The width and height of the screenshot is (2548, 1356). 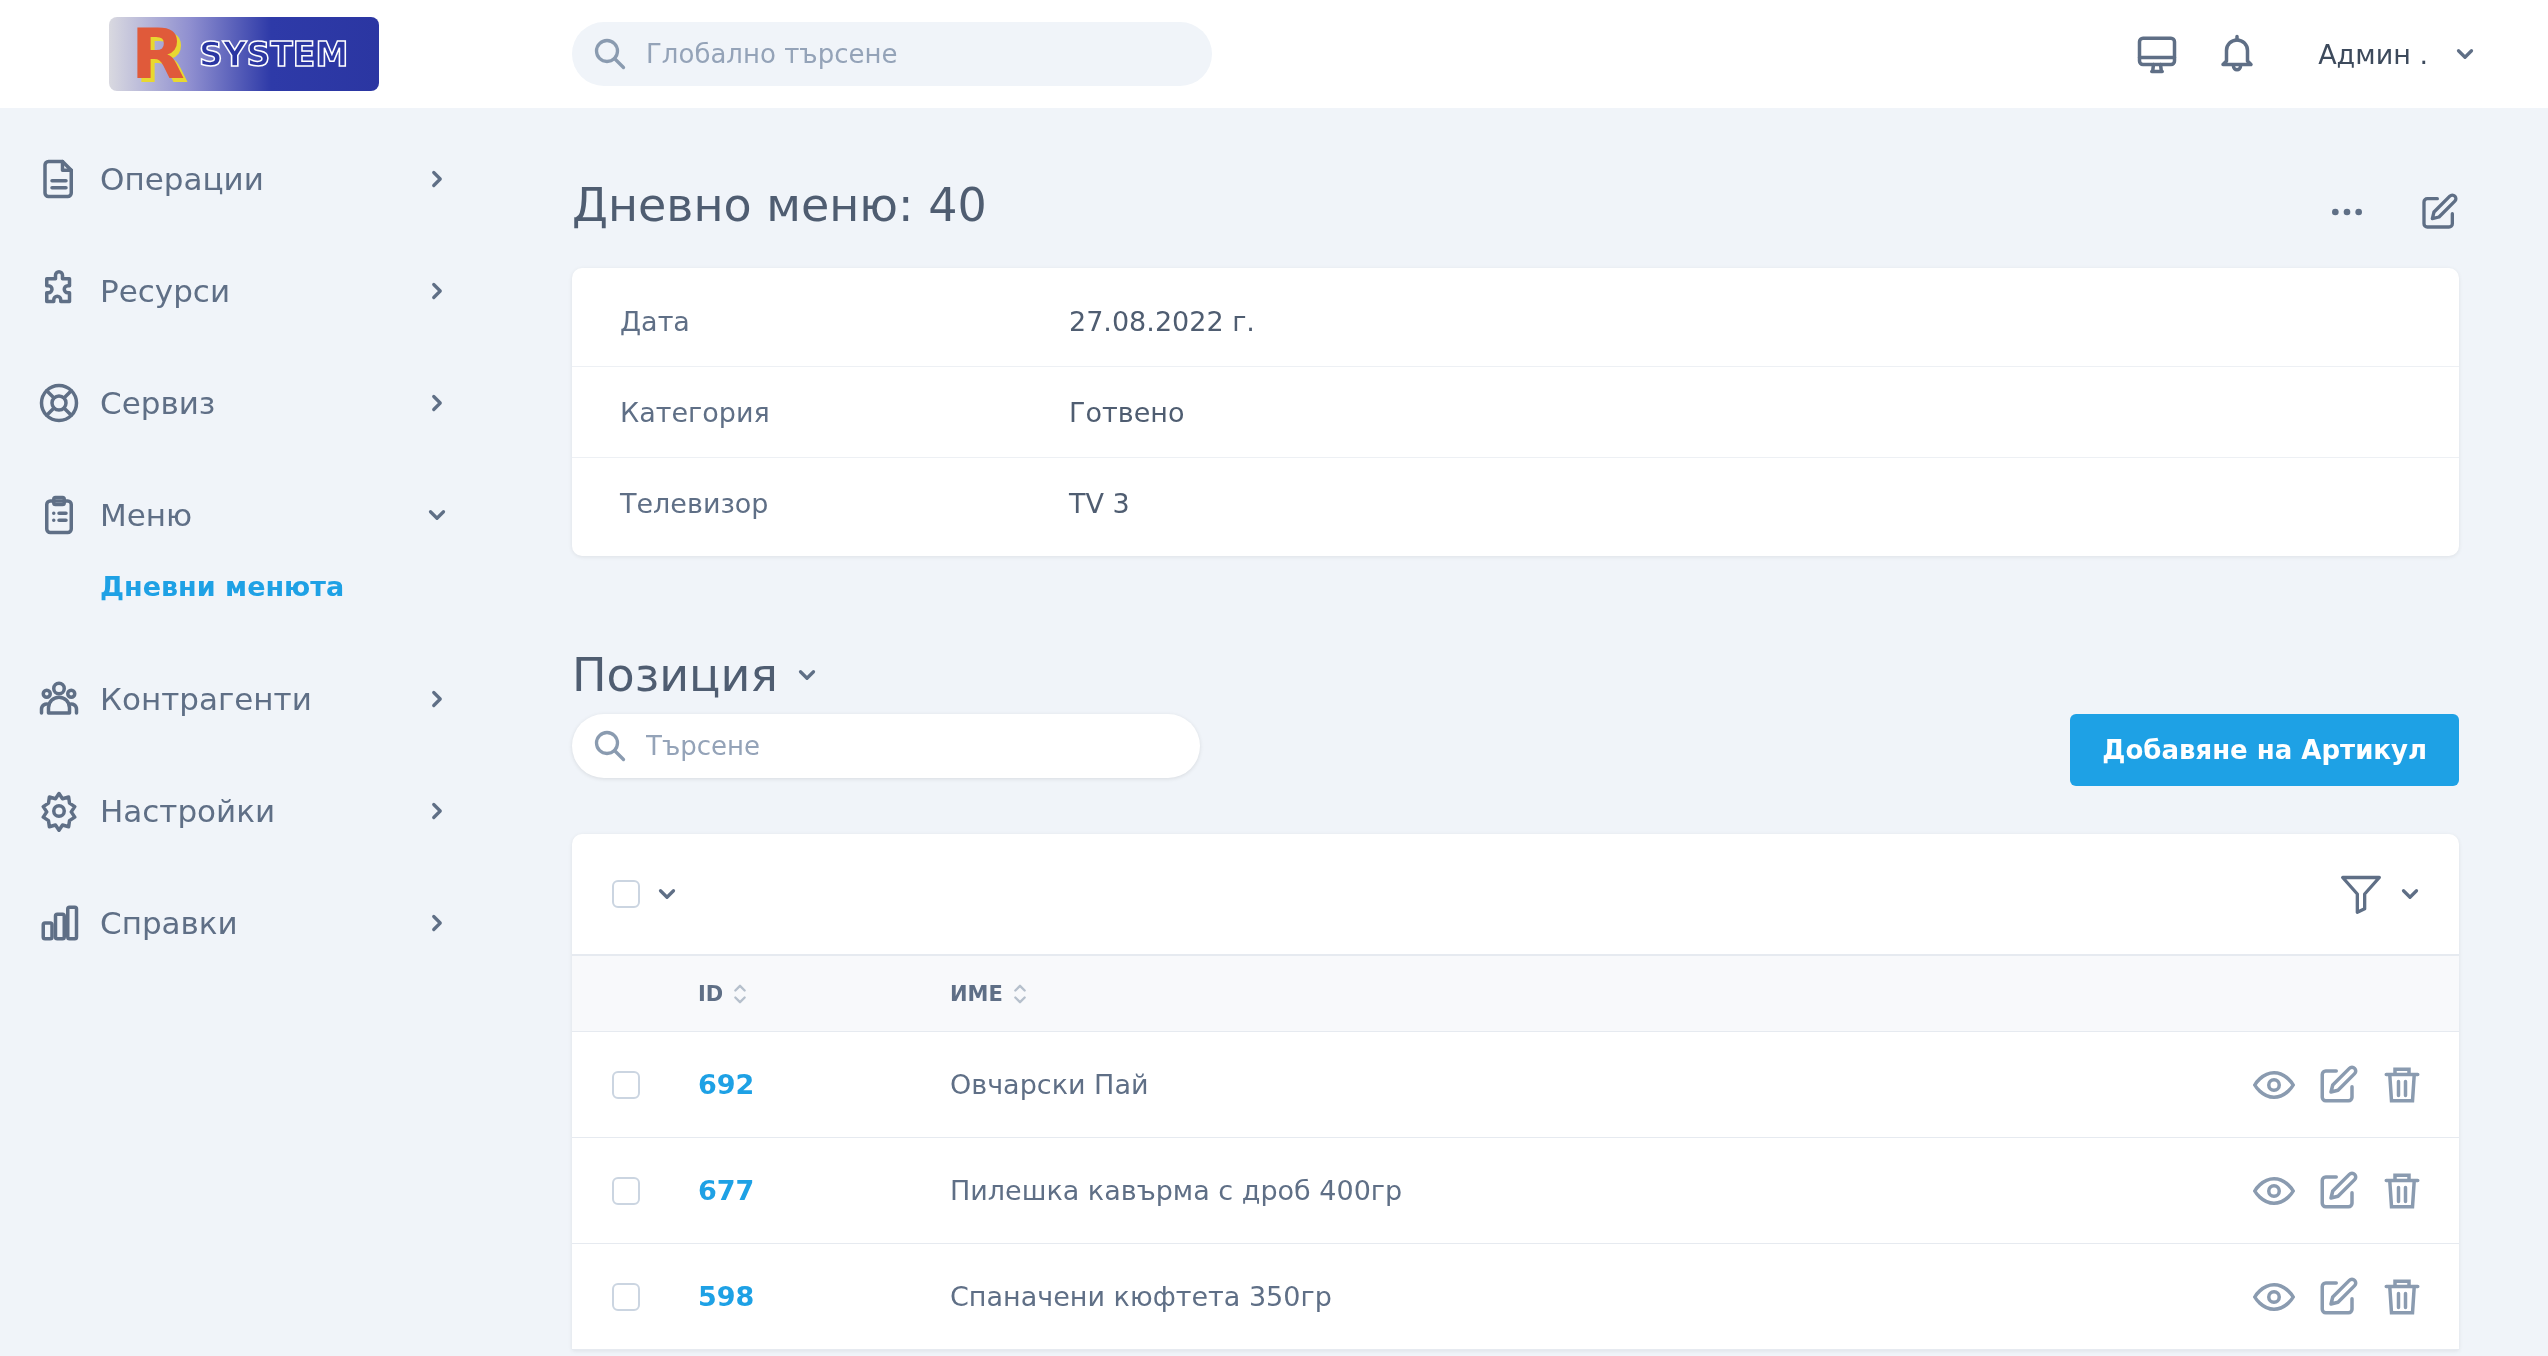 I want to click on lifebuoy-icon, so click(x=59, y=403).